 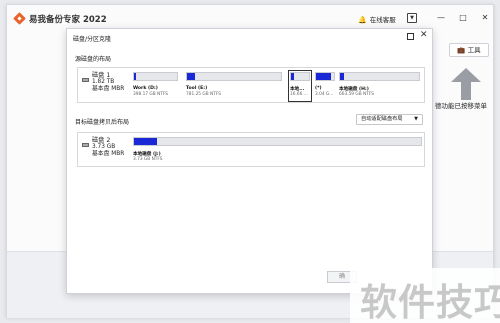 What do you see at coordinates (379, 86) in the screenshot?
I see `source-partition: 本地磁盘 (H:) 663.59 GB NTFS` at bounding box center [379, 86].